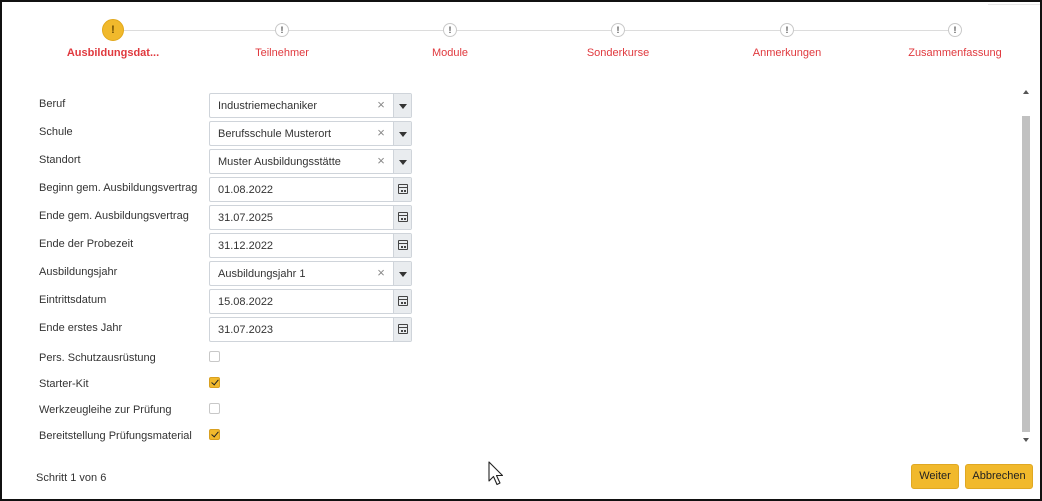 Image resolution: width=1042 pixels, height=501 pixels. Describe the element at coordinates (246, 246) in the screenshot. I see `date-value: 31.12.2022` at that location.